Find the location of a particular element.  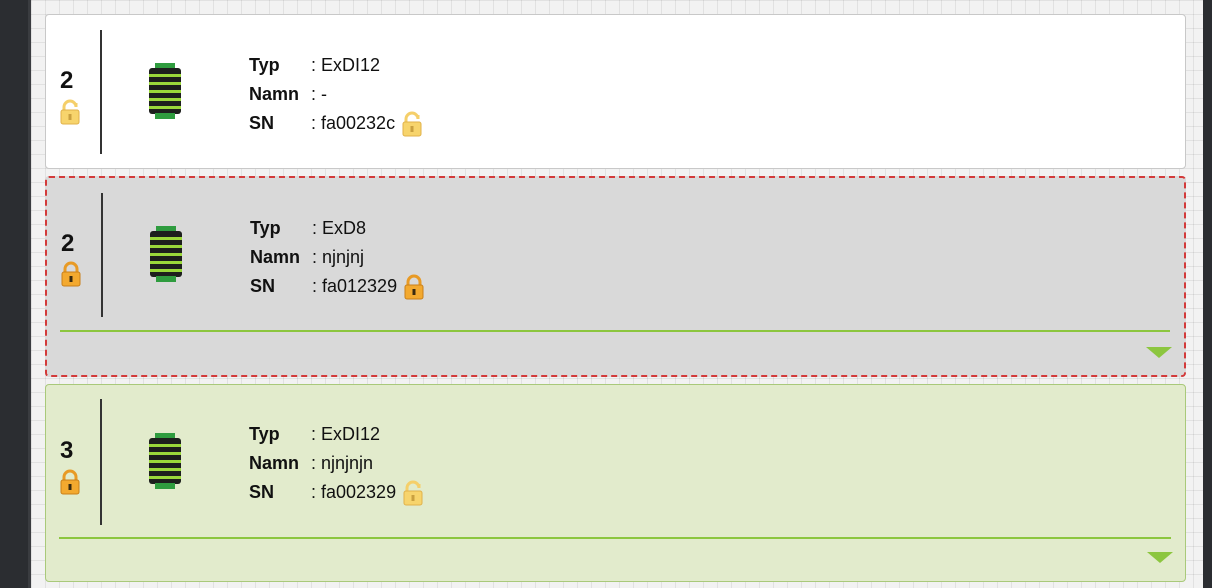

namn-value: : - is located at coordinates (319, 94).